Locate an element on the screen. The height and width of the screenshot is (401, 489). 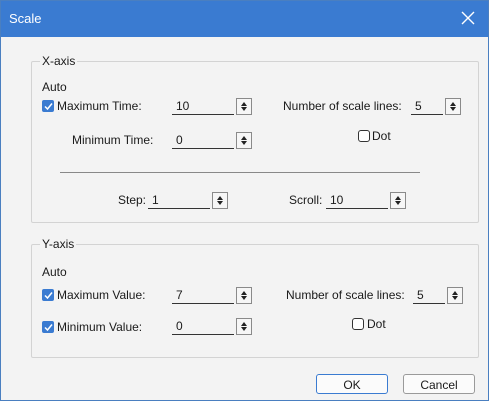
min-time-label: Minimum Time: is located at coordinates (113, 140).